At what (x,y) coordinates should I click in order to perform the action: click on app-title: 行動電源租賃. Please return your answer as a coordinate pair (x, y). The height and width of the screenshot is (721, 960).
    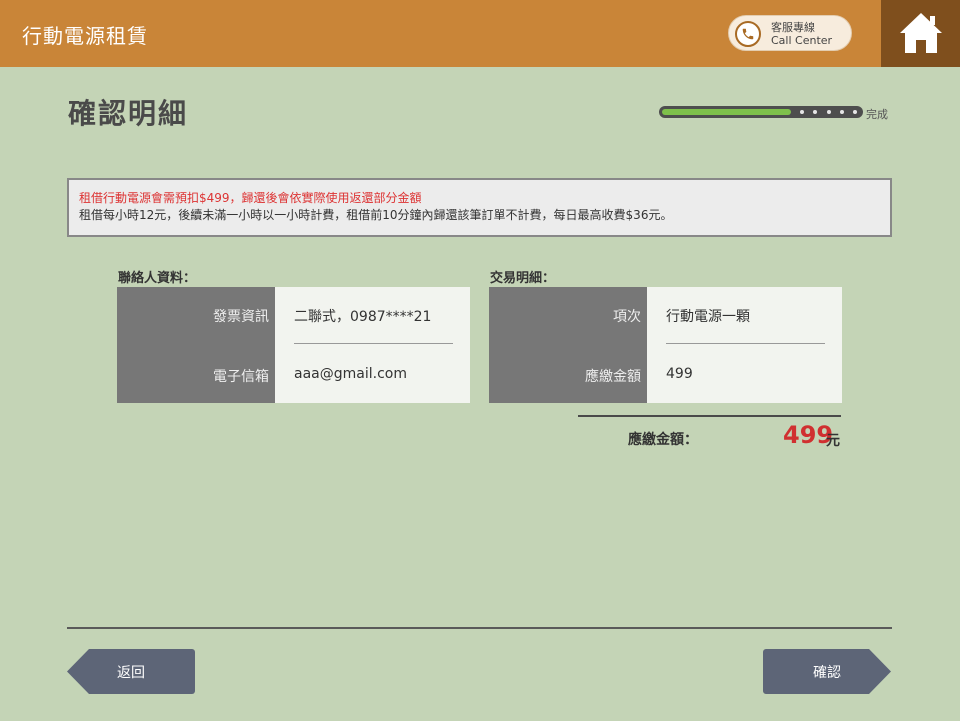
    Looking at the image, I should click on (85, 36).